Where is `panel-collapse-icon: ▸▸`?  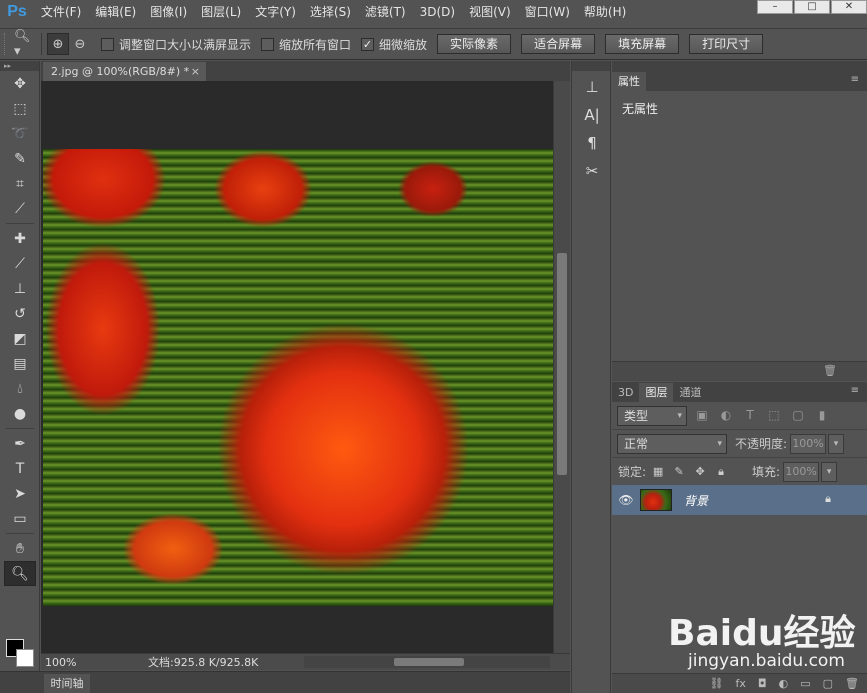
panel-collapse-icon: ▸▸ is located at coordinates (19, 66).